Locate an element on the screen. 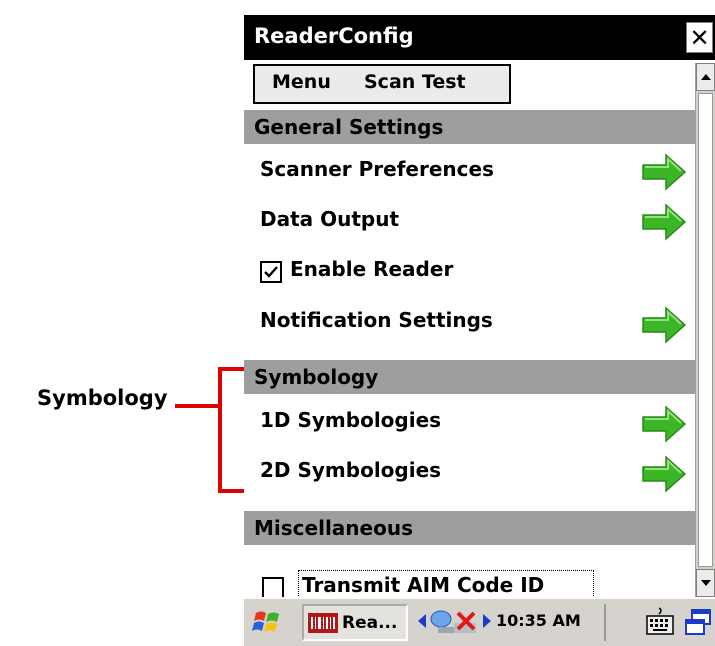 The height and width of the screenshot is (646, 715). section-title: General Settings is located at coordinates (349, 127).